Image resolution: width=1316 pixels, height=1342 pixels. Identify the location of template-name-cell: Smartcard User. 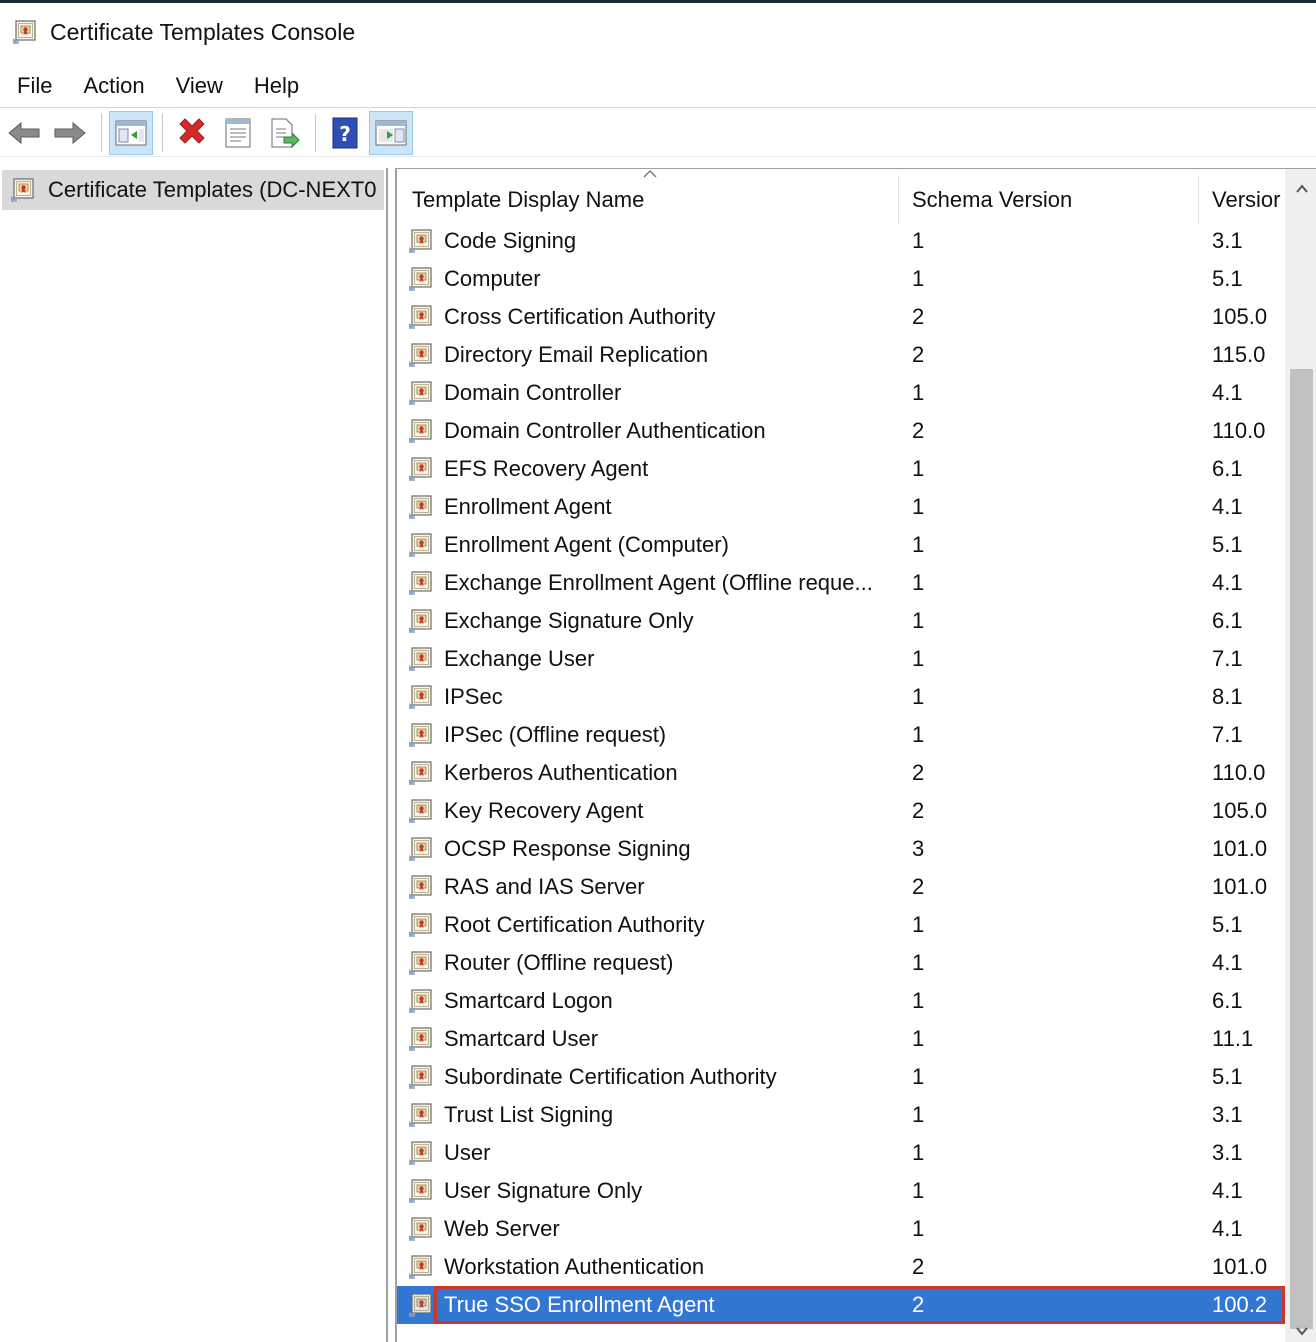
(521, 1038).